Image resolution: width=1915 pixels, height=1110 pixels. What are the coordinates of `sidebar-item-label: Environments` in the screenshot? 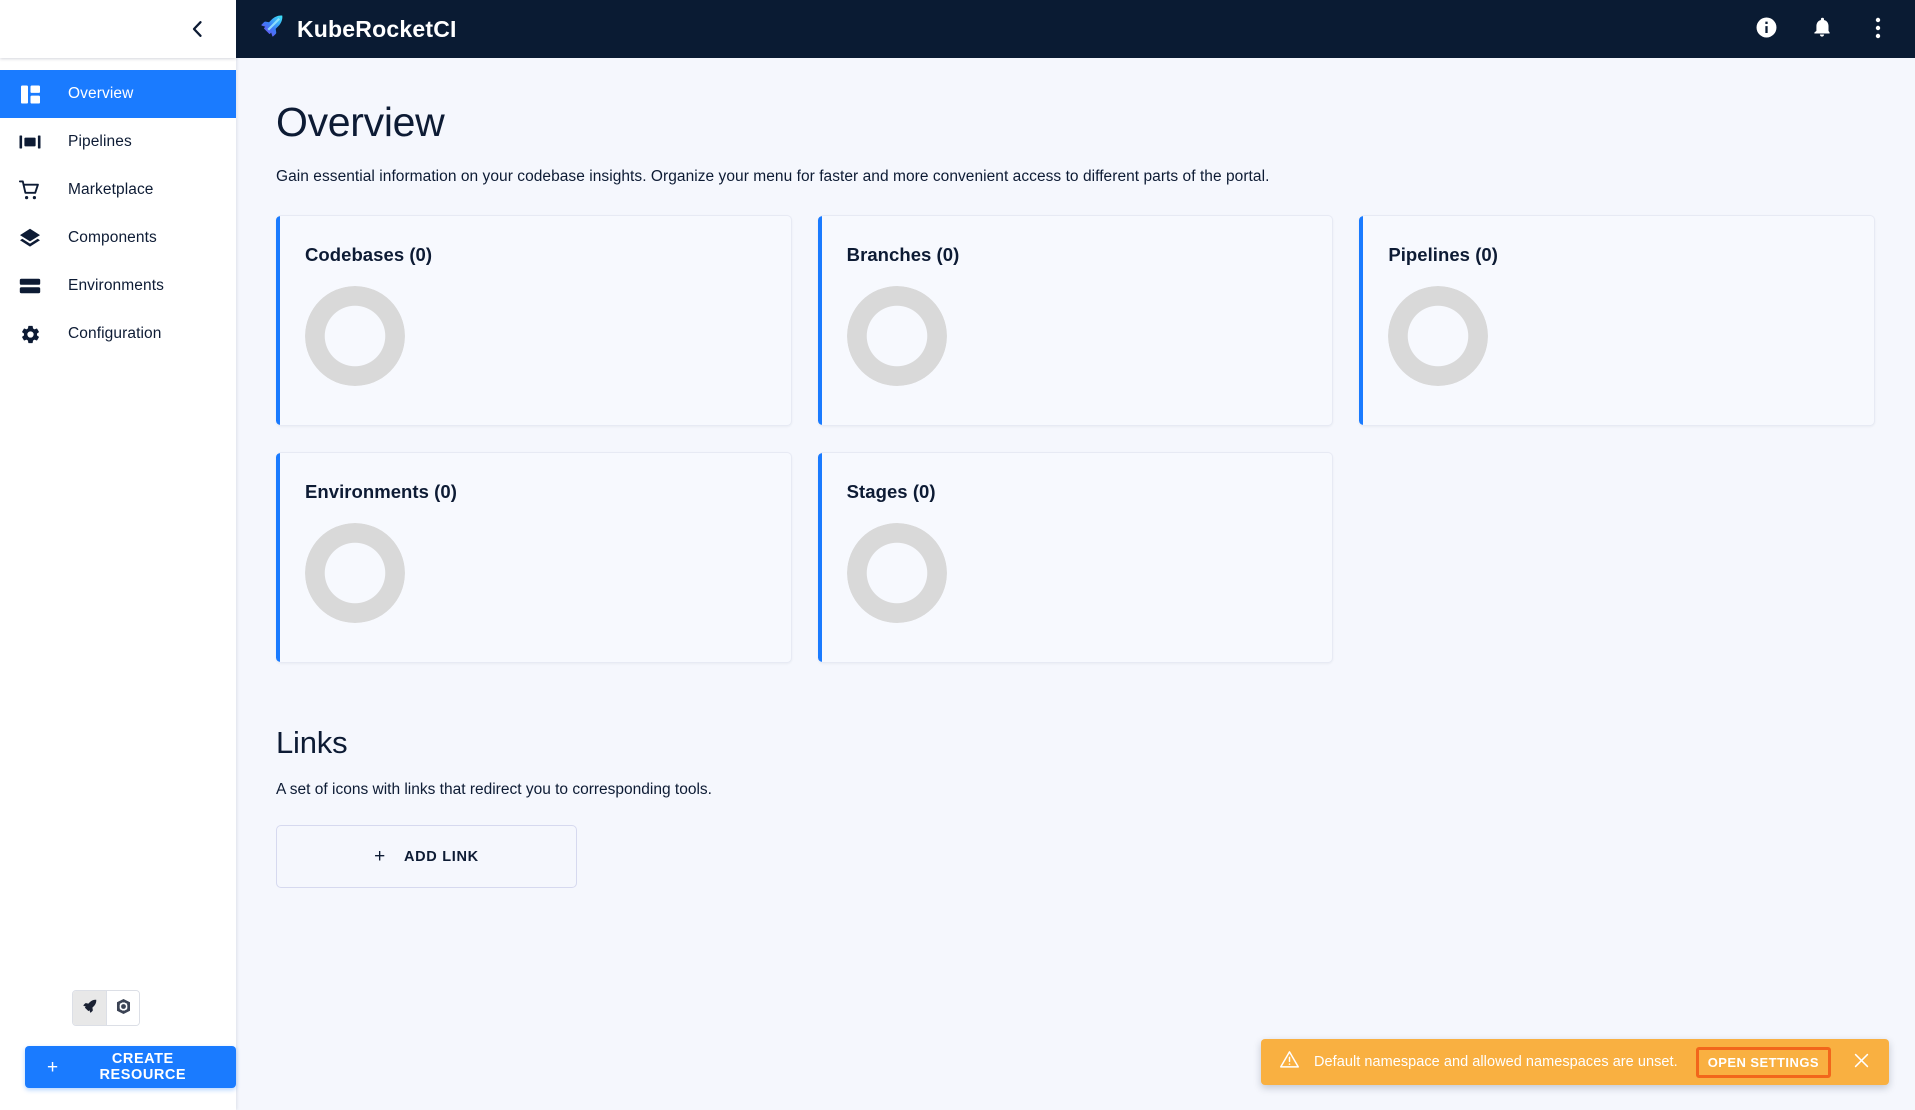 It's located at (116, 285).